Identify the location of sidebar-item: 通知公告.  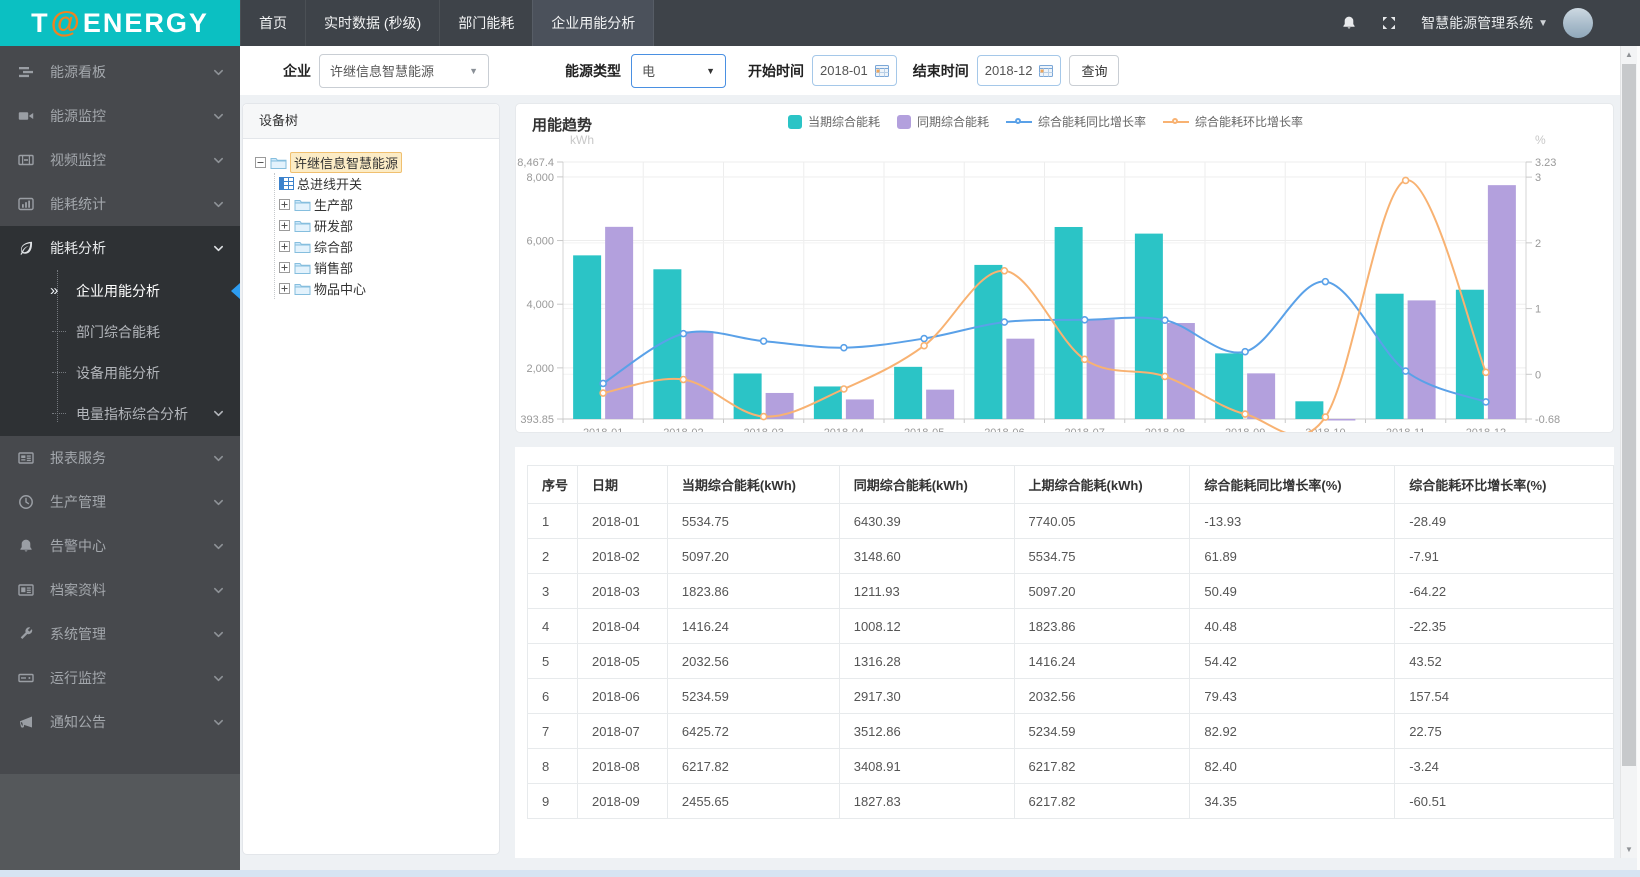
(120, 722).